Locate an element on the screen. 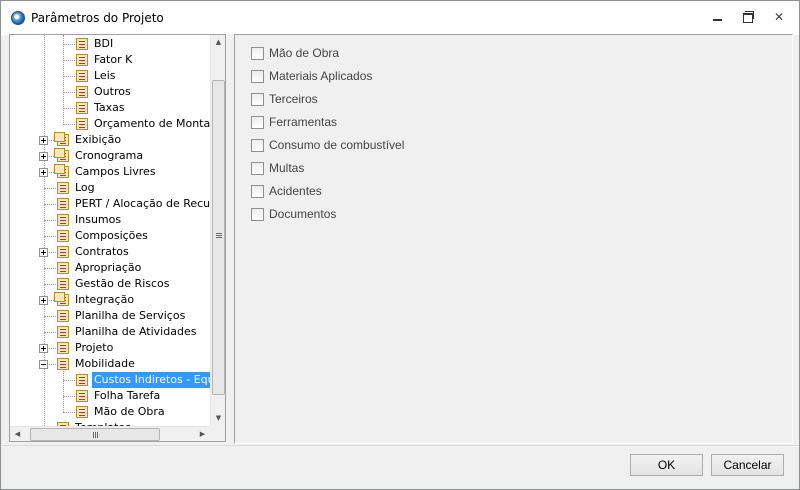  tree-item: Taxas is located at coordinates (110, 108).